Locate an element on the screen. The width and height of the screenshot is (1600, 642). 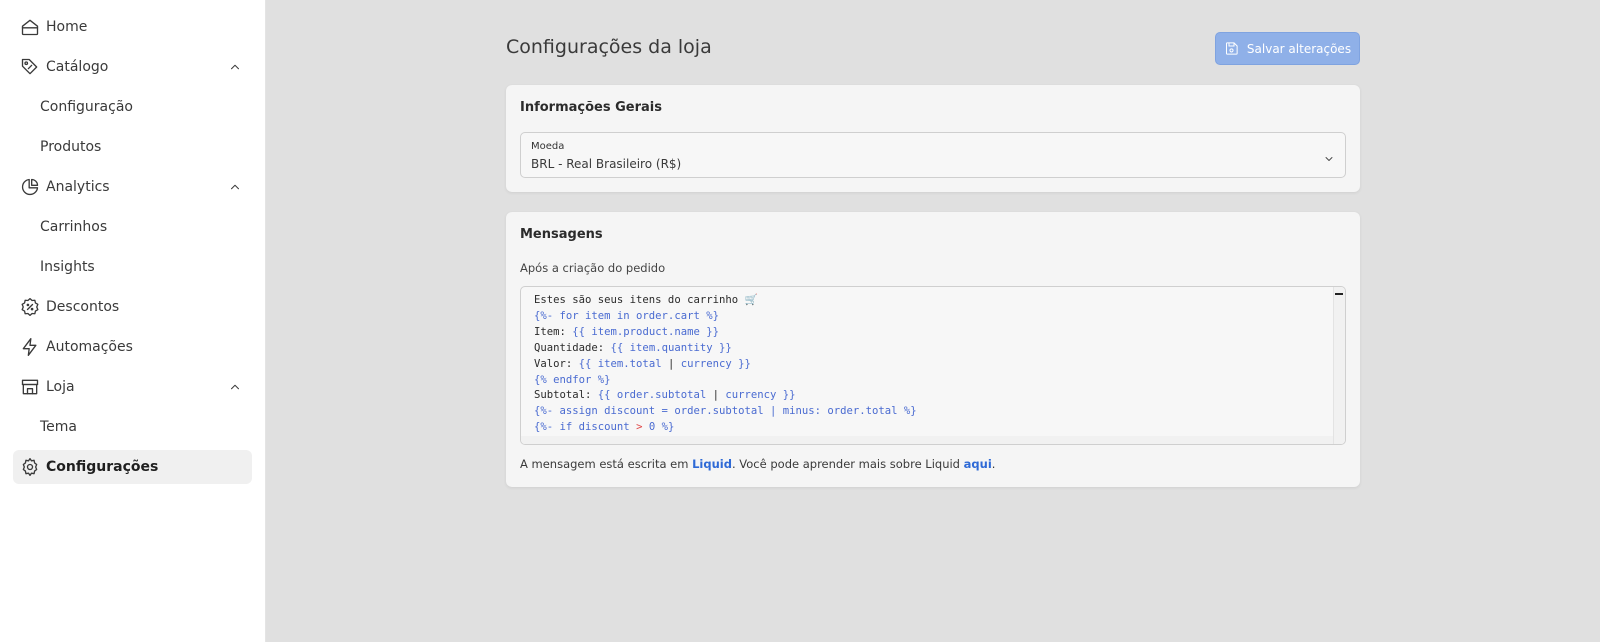
sidebar-item-catalogo: Catálogo is located at coordinates (132, 67).